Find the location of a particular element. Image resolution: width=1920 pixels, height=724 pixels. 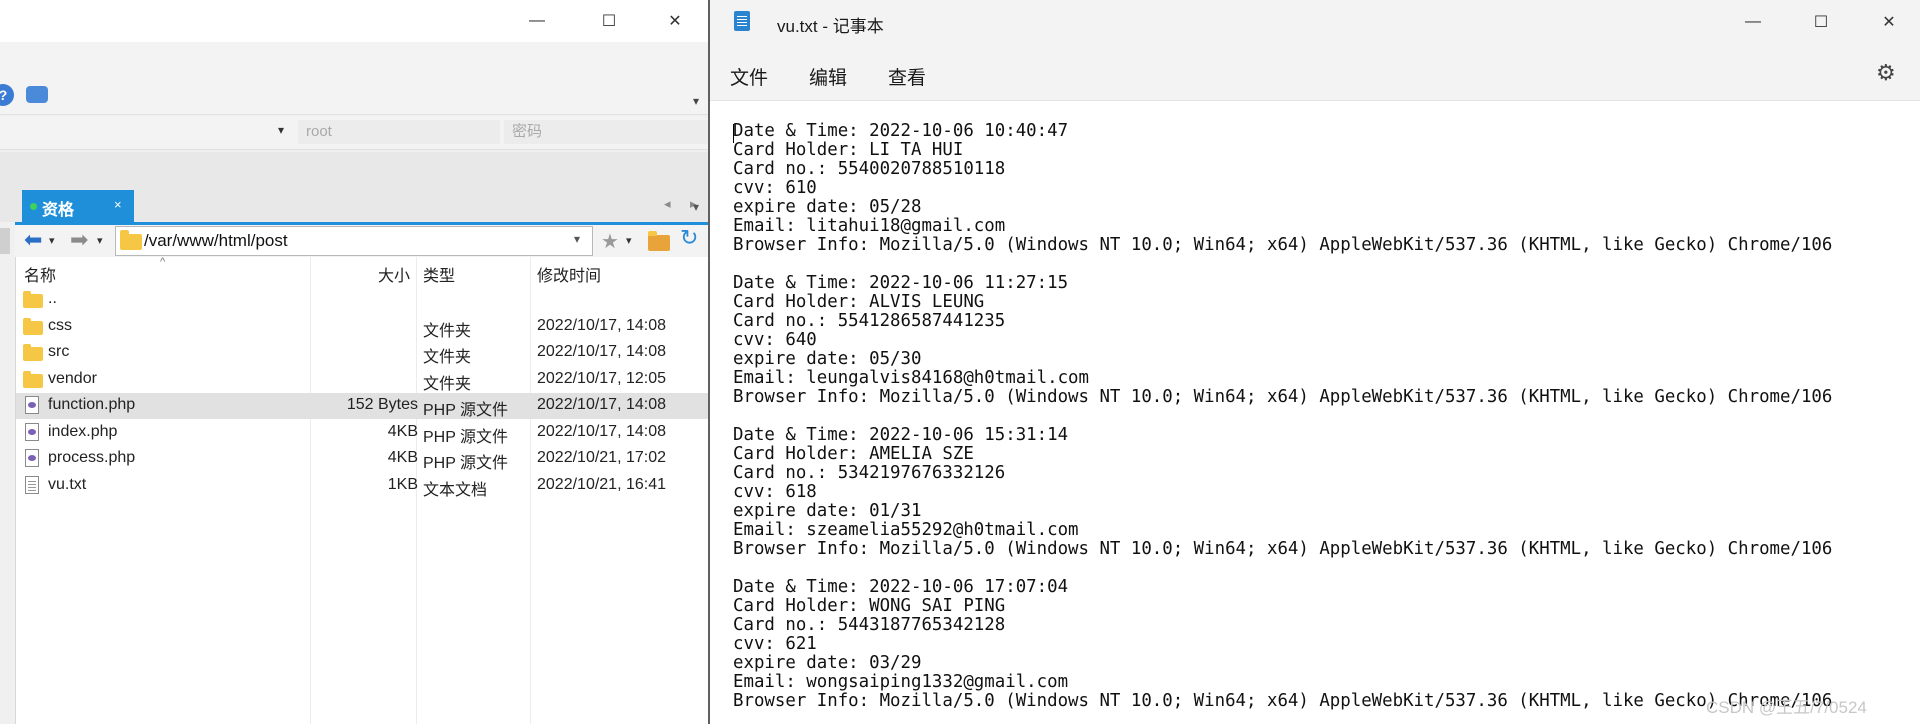

menu-edit: 编辑 is located at coordinates (828, 76).